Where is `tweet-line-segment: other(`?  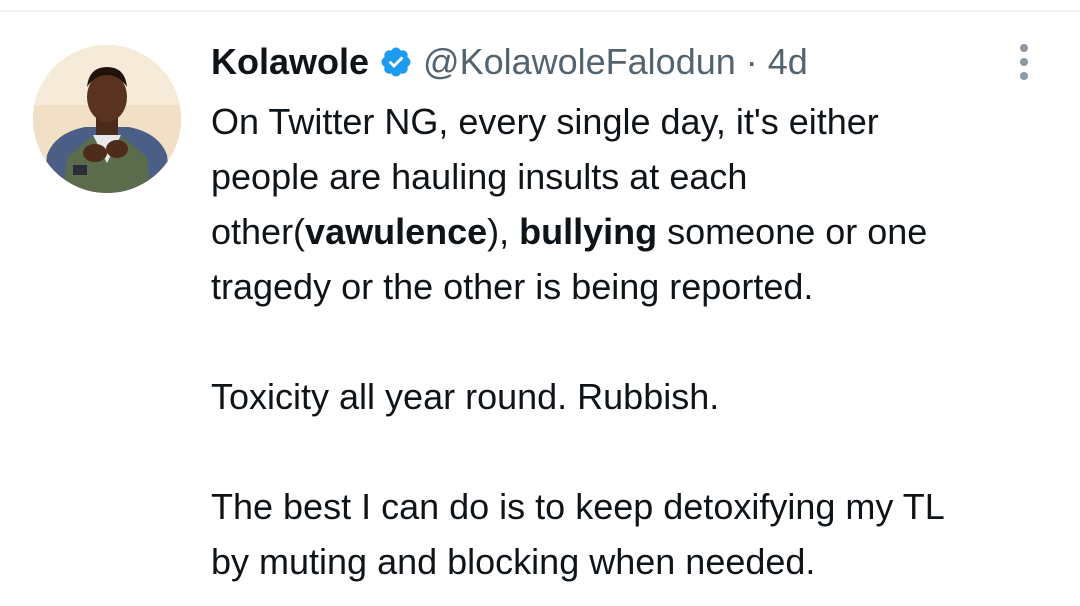
tweet-line-segment: other( is located at coordinates (258, 231).